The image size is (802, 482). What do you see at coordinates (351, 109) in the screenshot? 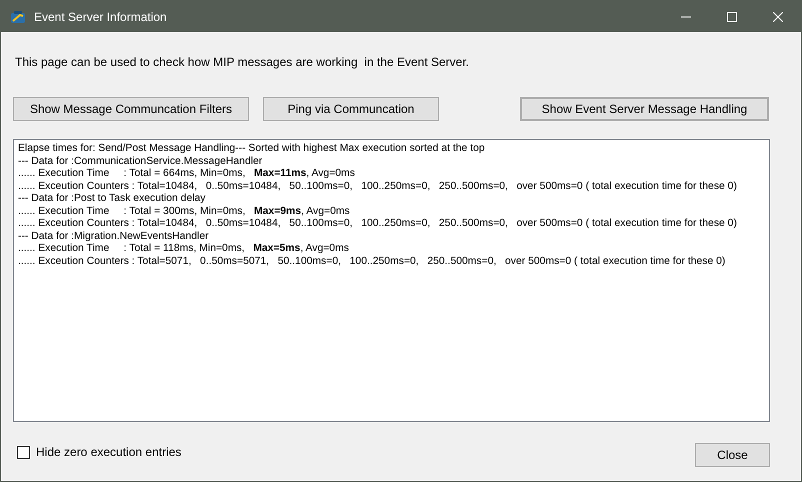
I see `action-button: Ping via Communcation` at bounding box center [351, 109].